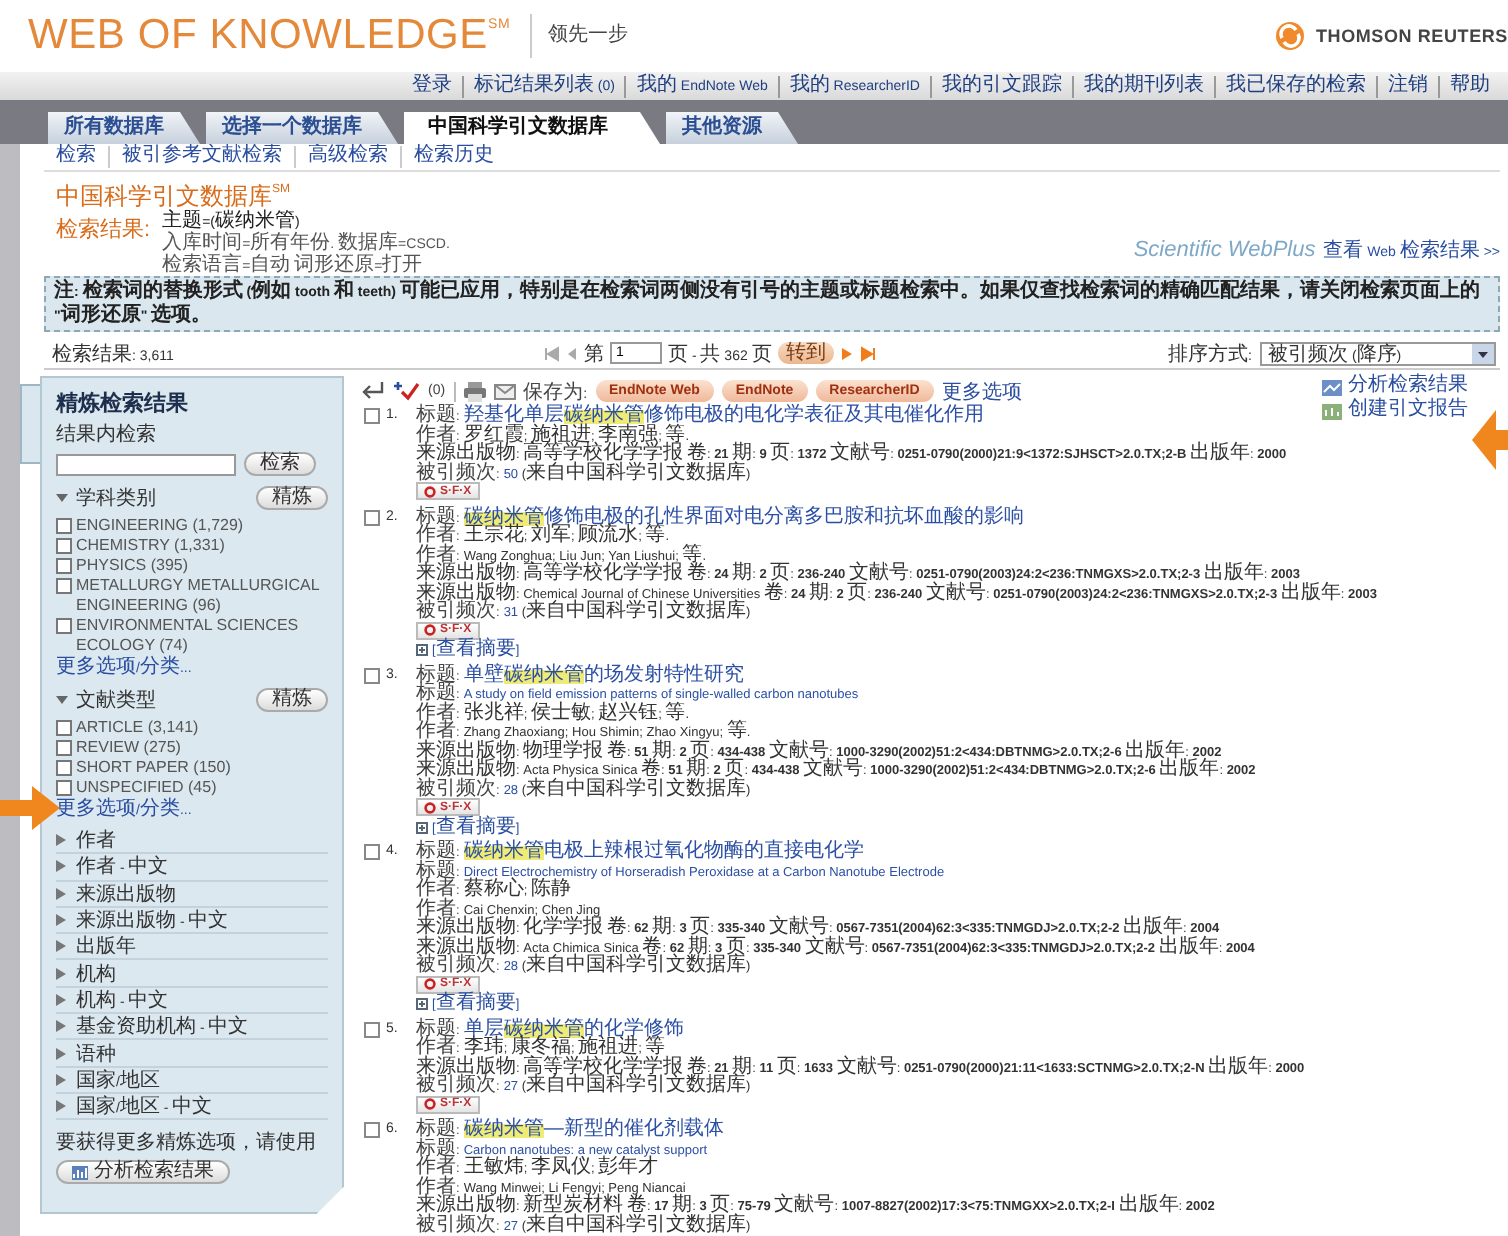 This screenshot has width=1508, height=1236. What do you see at coordinates (1143, 86) in the screenshot?
I see `top-link: 我的期刊列表` at bounding box center [1143, 86].